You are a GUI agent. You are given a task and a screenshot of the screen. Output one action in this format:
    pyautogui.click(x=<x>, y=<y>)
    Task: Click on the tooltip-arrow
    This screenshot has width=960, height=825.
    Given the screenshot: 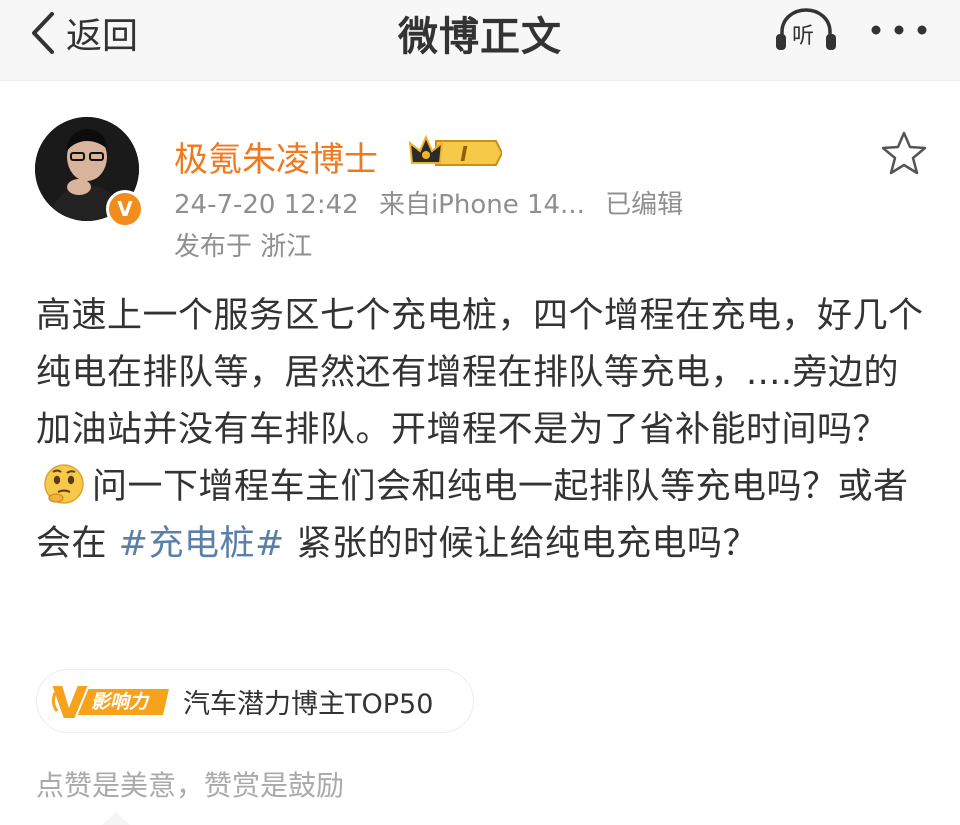 What is the action you would take?
    pyautogui.click(x=116, y=818)
    